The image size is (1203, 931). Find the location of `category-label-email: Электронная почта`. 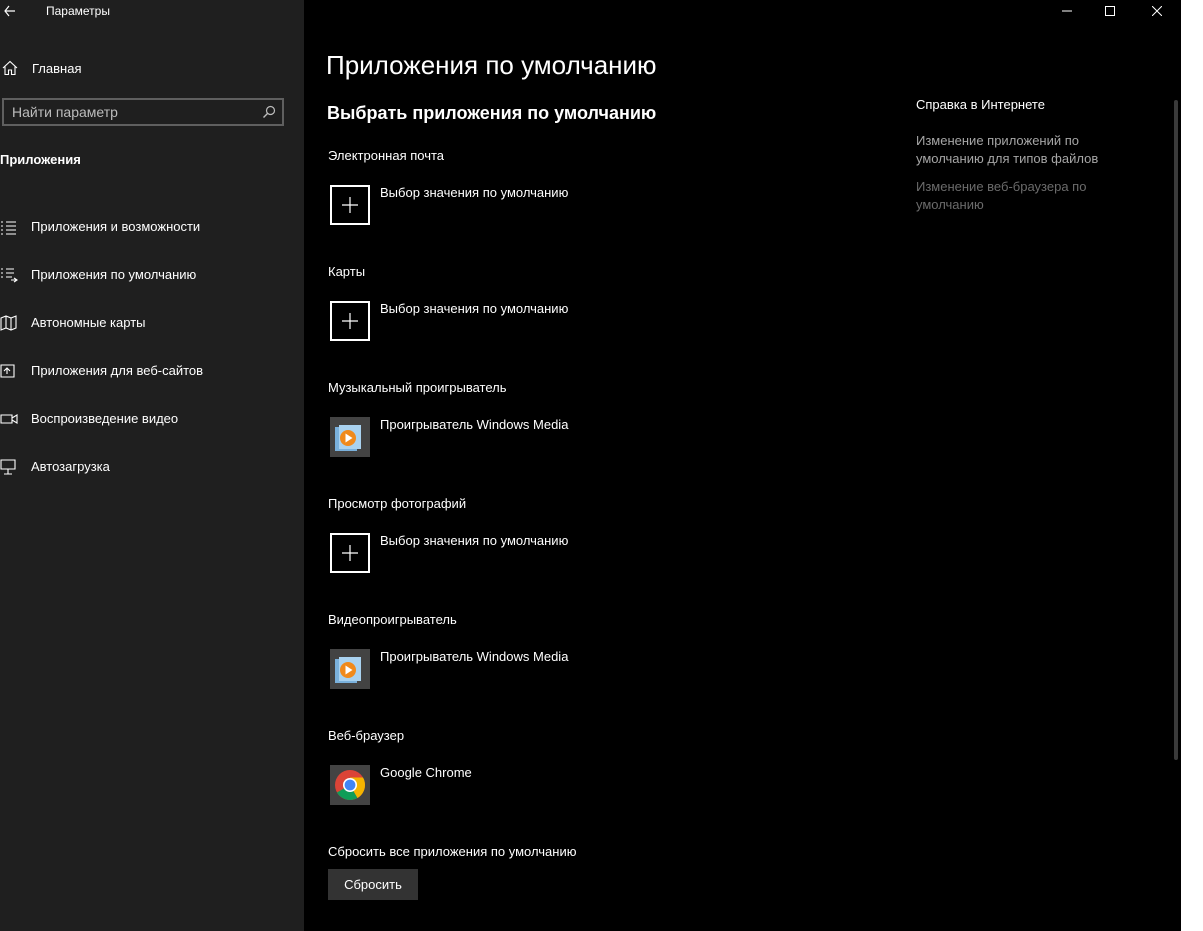

category-label-email: Электронная почта is located at coordinates (386, 155).